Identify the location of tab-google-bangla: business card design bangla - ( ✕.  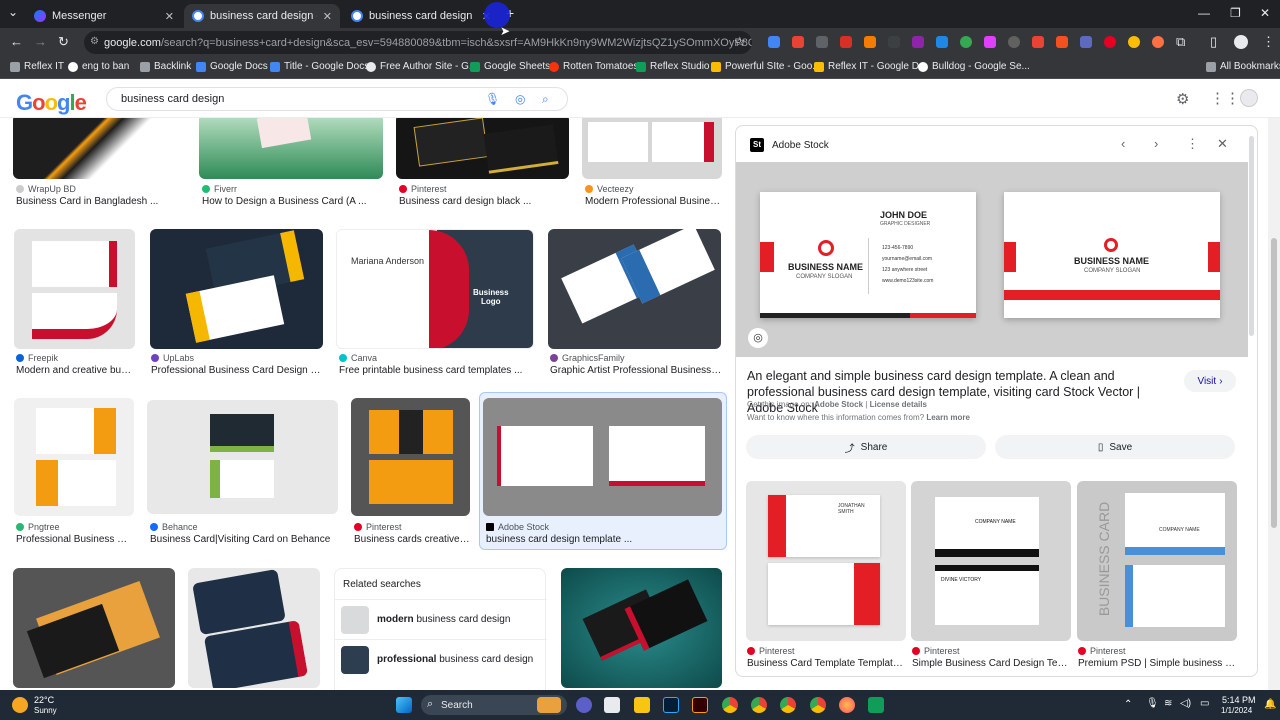
(421, 16).